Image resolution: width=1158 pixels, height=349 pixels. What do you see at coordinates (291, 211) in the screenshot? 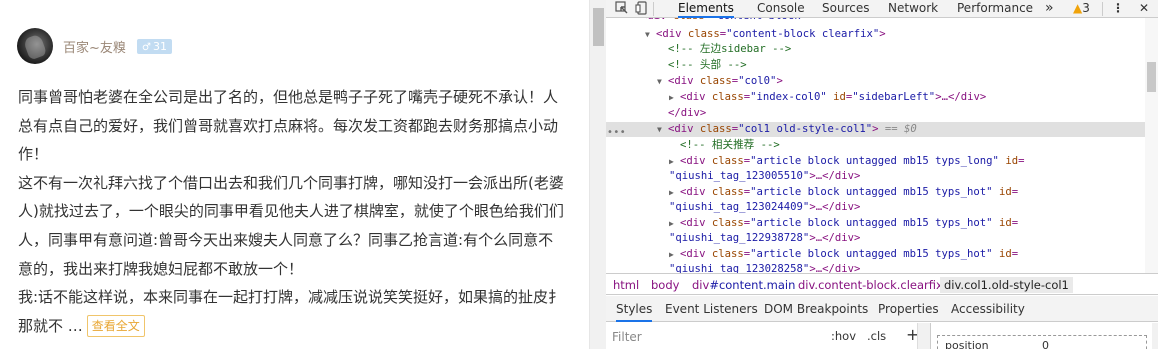
I see `content-line: 人)就找过去了，一个眼尖的同事甲看见他夫人进了棋牌室，就使了个眼色给我们们` at bounding box center [291, 211].